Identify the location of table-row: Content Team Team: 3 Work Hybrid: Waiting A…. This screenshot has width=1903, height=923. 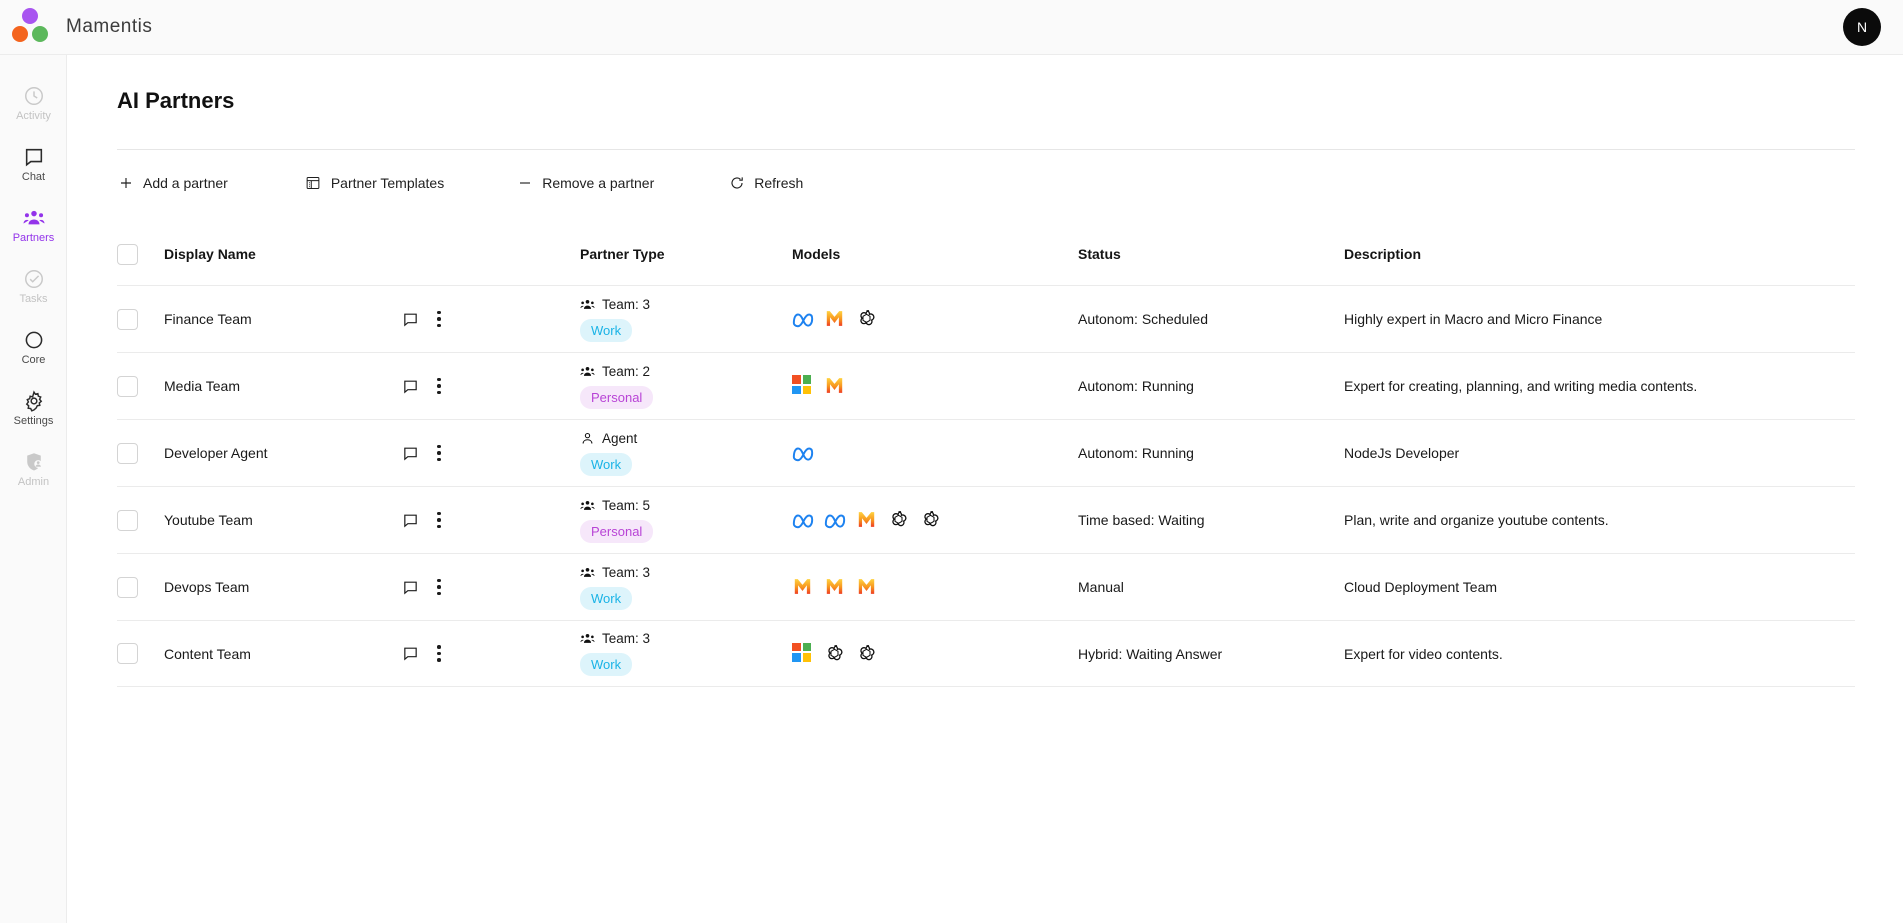
(986, 653).